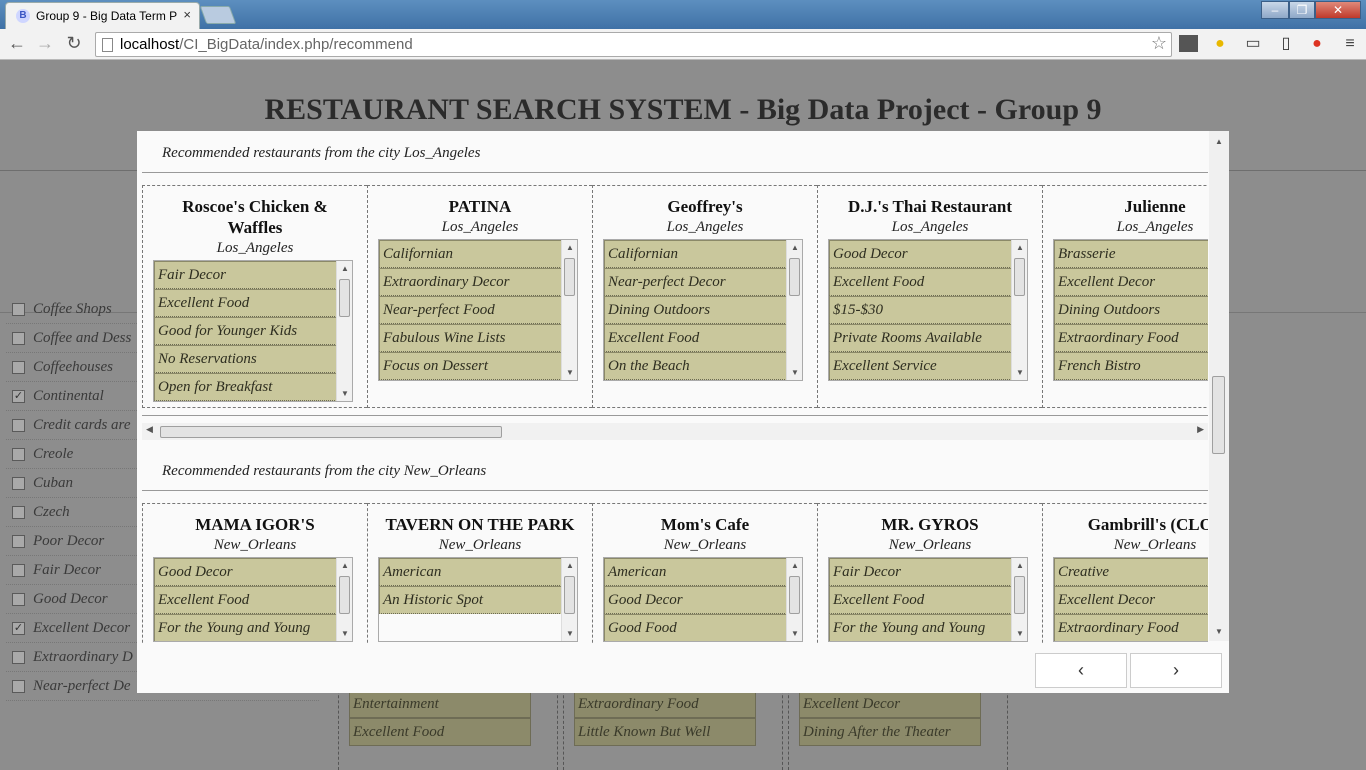  Describe the element at coordinates (703, 599) in the screenshot. I see `tag-list: American Good Decor Good Food ▲ ▼` at that location.